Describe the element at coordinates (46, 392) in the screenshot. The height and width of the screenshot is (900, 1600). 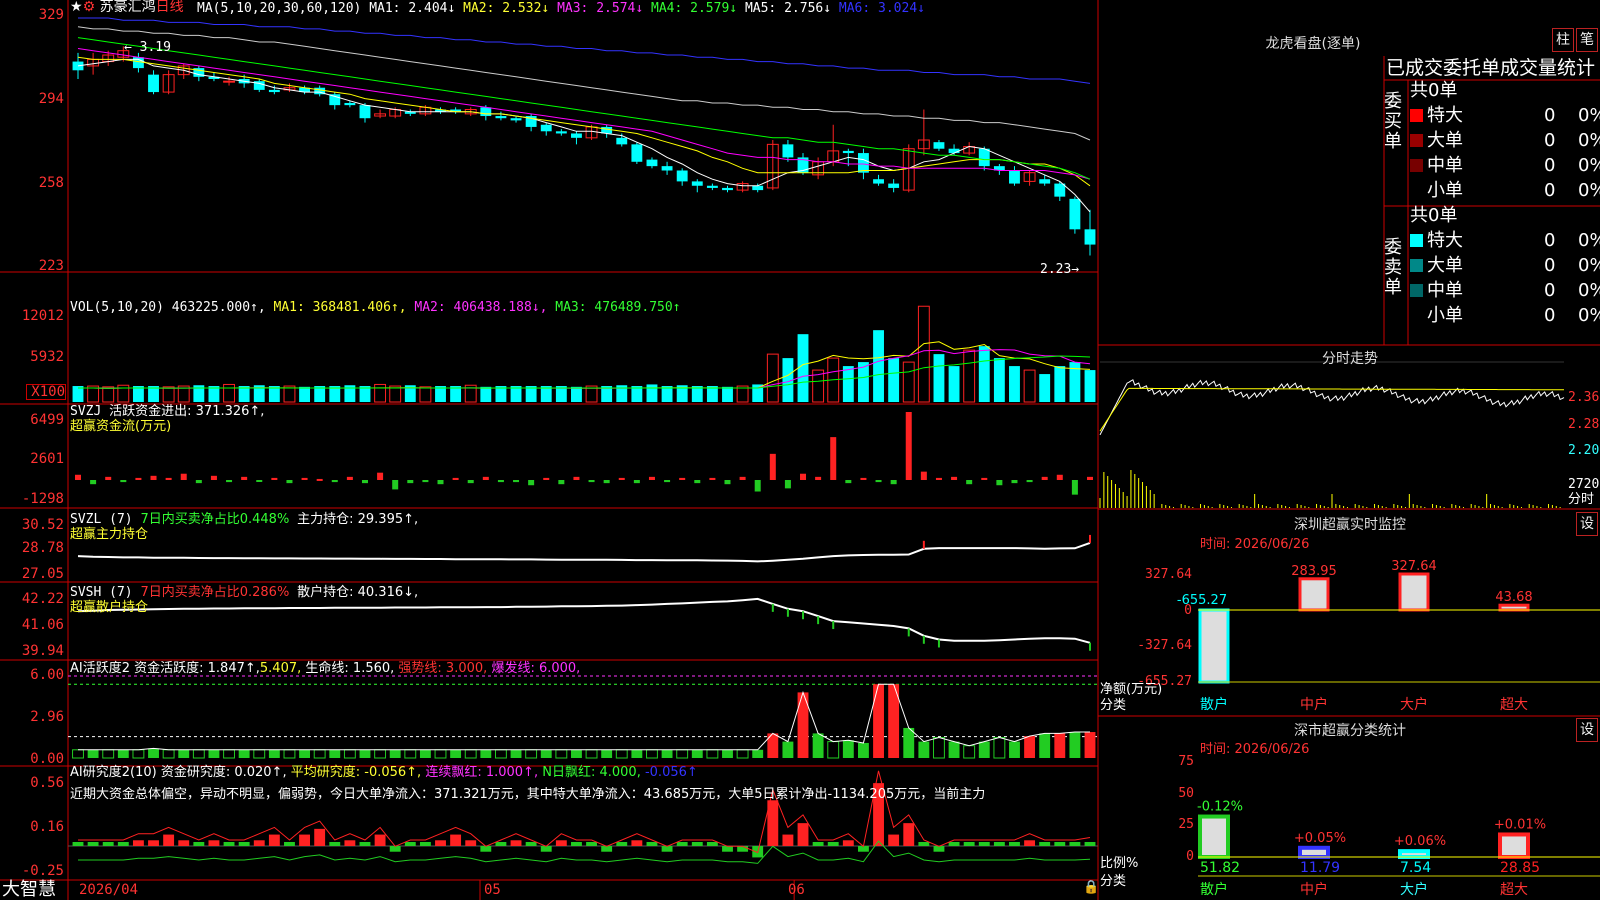
I see `vol-unit-label: X100` at that location.